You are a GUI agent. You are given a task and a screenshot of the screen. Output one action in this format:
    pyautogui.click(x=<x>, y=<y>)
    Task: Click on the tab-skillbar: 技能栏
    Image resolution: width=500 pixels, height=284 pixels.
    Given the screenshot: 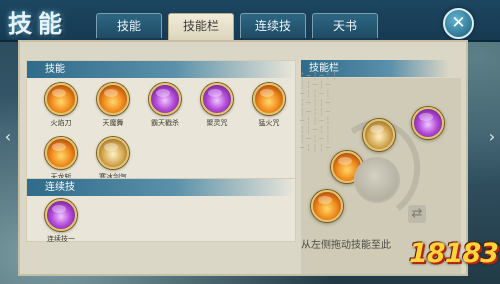 What is the action you would take?
    pyautogui.click(x=201, y=26)
    